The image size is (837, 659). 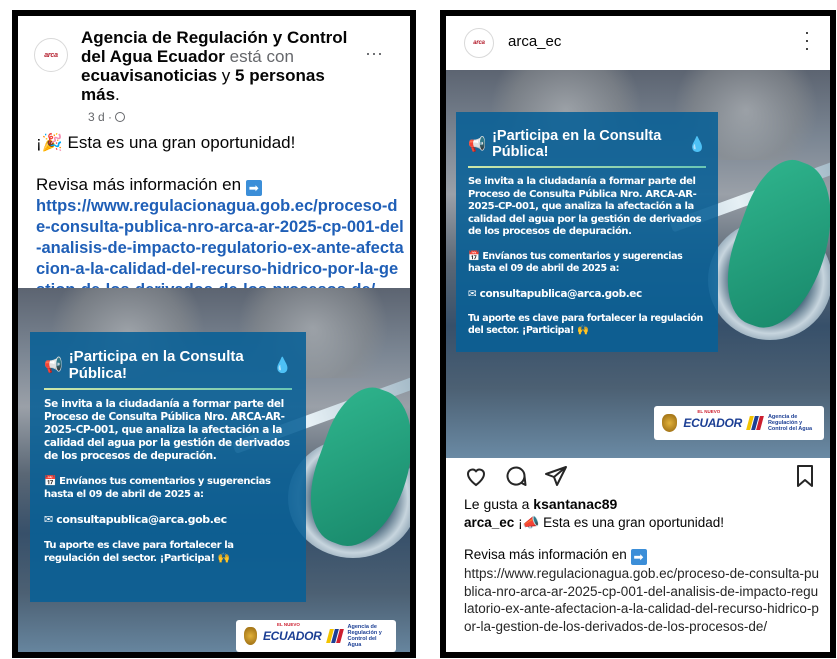 I want to click on avatar-logo: arca, so click(x=51, y=55).